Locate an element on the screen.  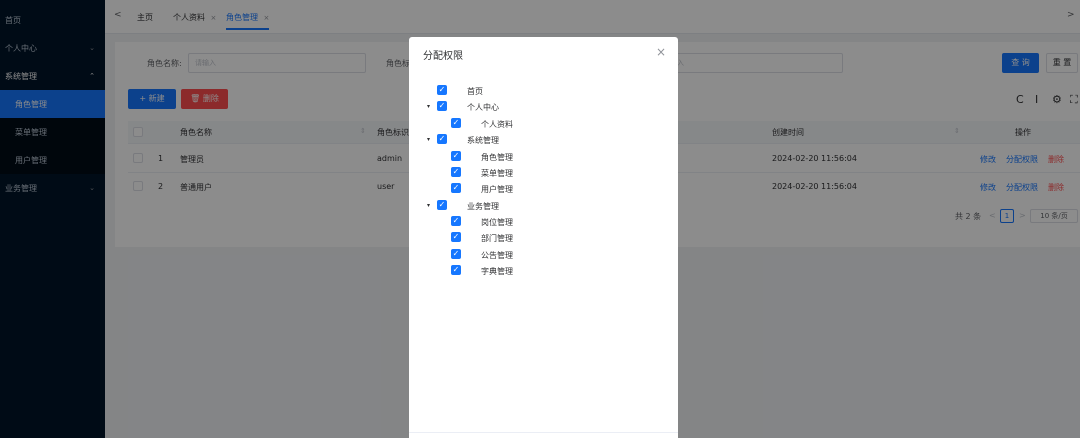
tree-node-label: 菜单管理 is located at coordinates (497, 173).